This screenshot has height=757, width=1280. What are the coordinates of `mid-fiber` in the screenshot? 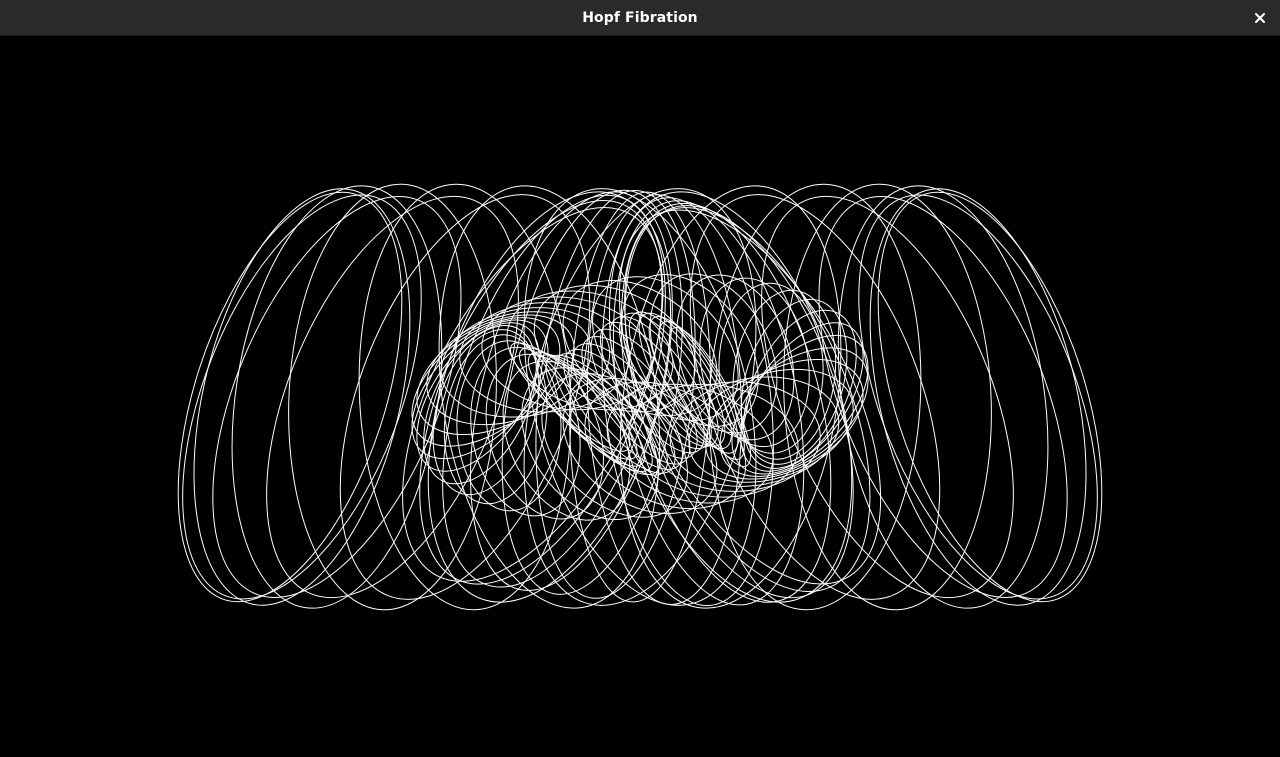 It's located at (687, 402).